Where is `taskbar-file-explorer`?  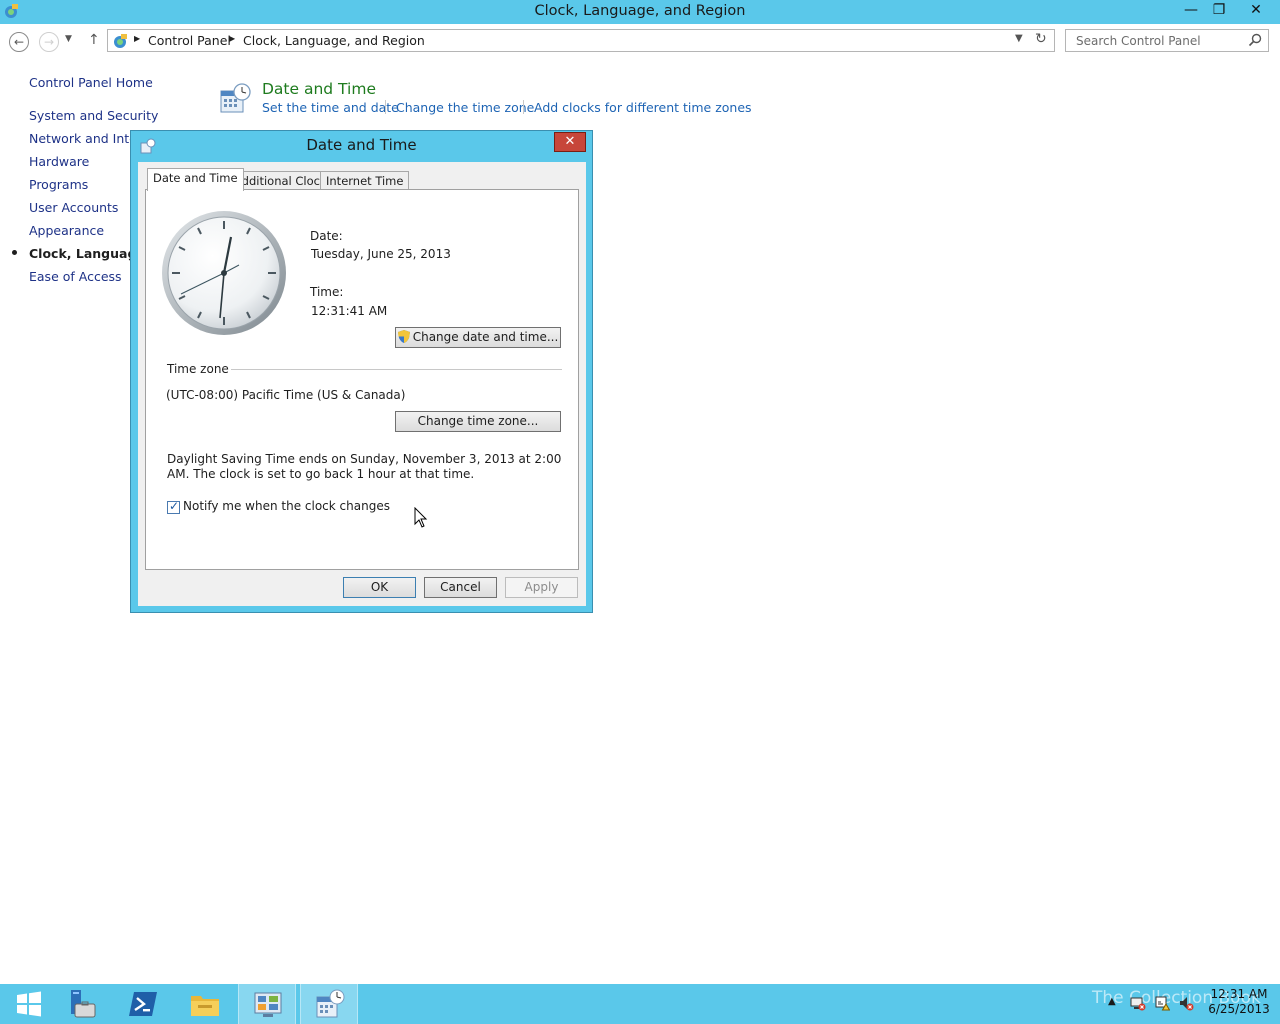 taskbar-file-explorer is located at coordinates (205, 1004).